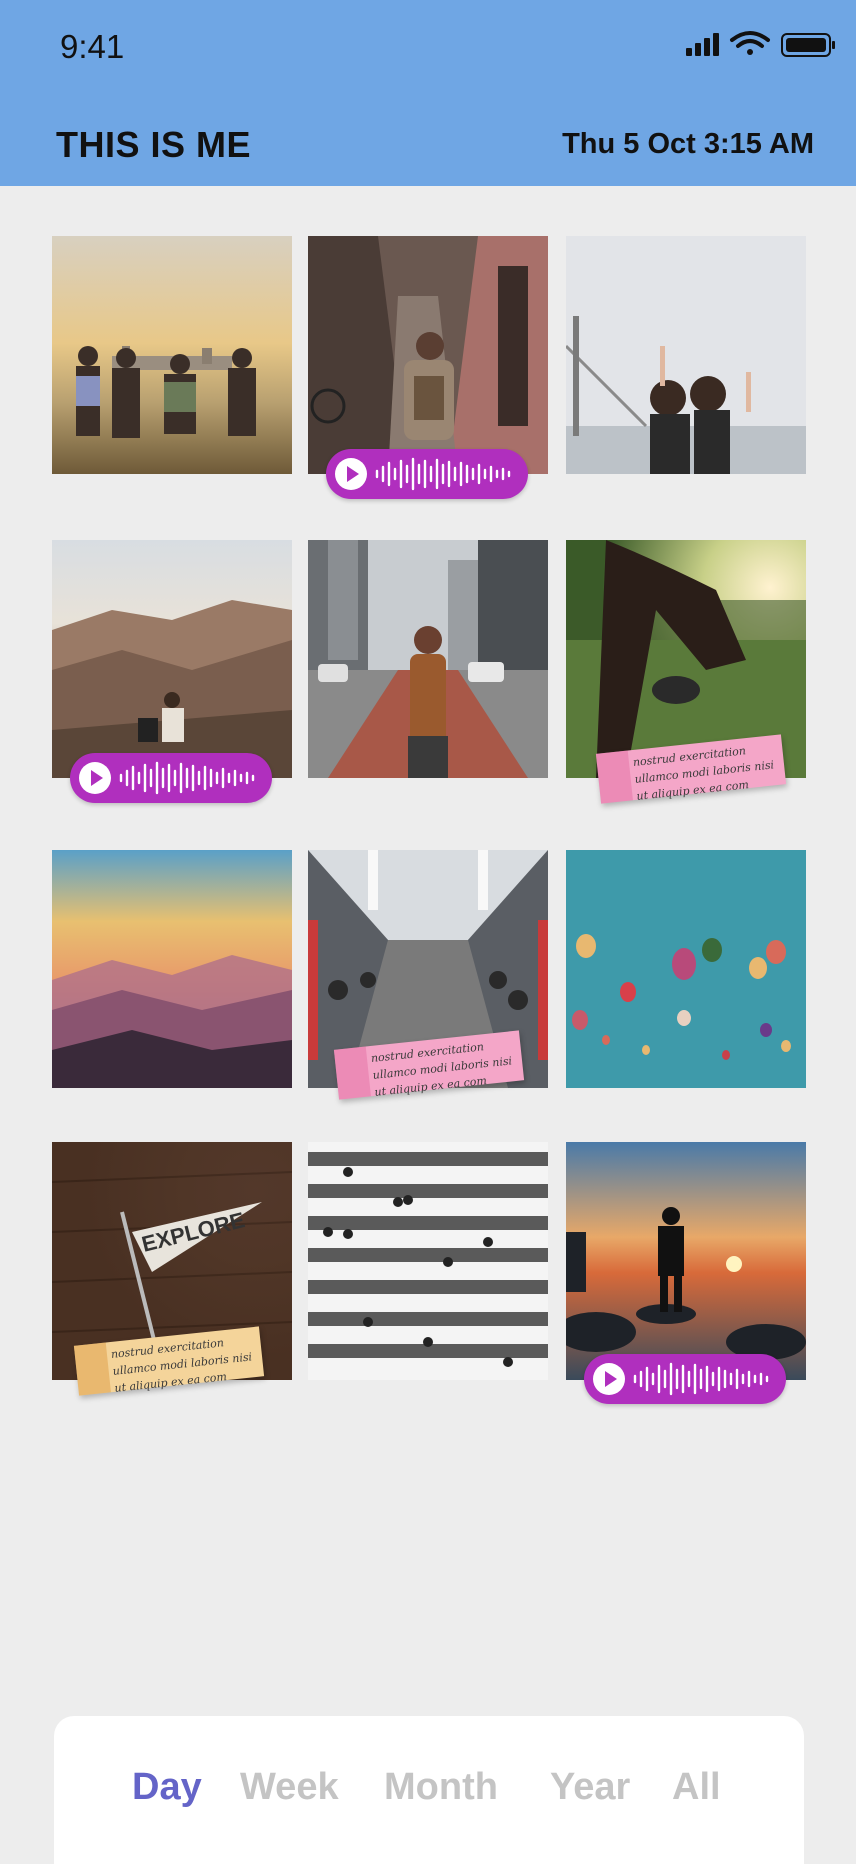 Image resolution: width=856 pixels, height=1864 pixels. What do you see at coordinates (696, 1787) in the screenshot?
I see `tab-all: All` at bounding box center [696, 1787].